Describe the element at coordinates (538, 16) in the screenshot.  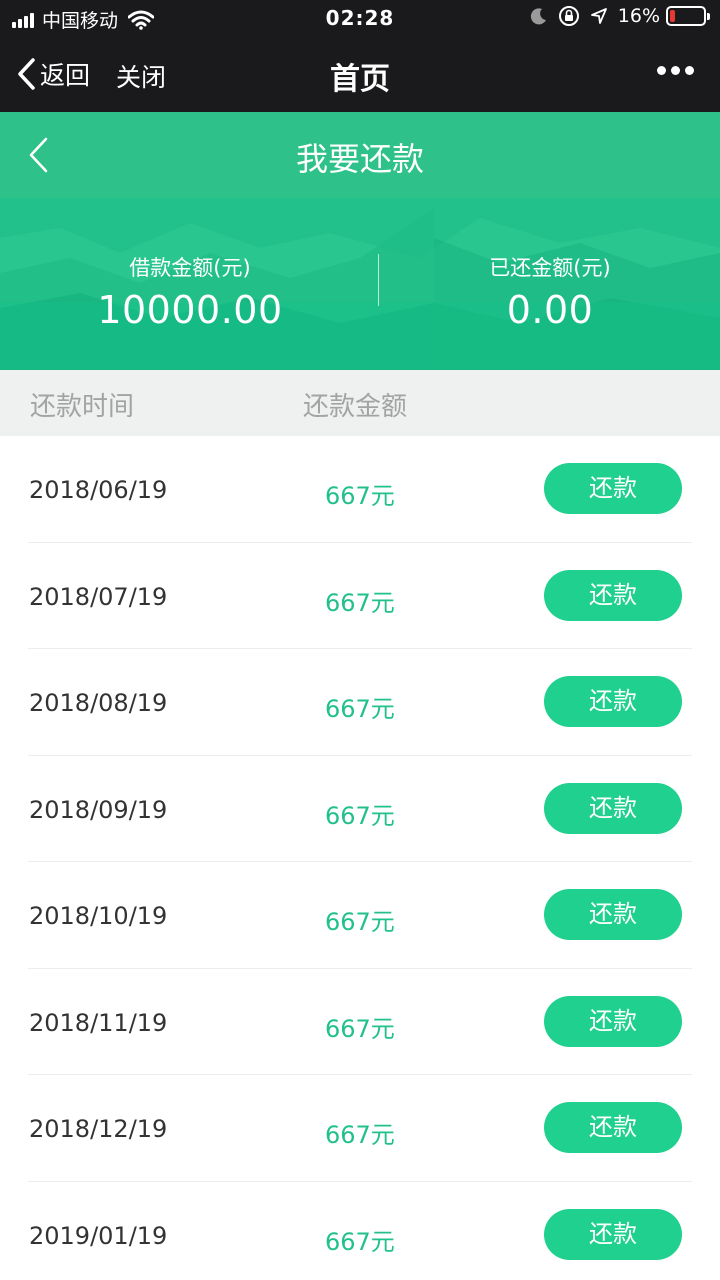
I see `moon-icon` at that location.